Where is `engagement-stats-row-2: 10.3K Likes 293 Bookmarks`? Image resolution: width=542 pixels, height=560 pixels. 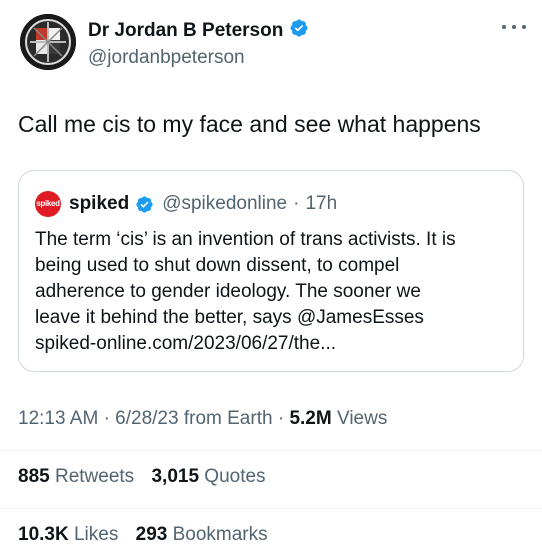 engagement-stats-row-2: 10.3K Likes 293 Bookmarks is located at coordinates (149, 535).